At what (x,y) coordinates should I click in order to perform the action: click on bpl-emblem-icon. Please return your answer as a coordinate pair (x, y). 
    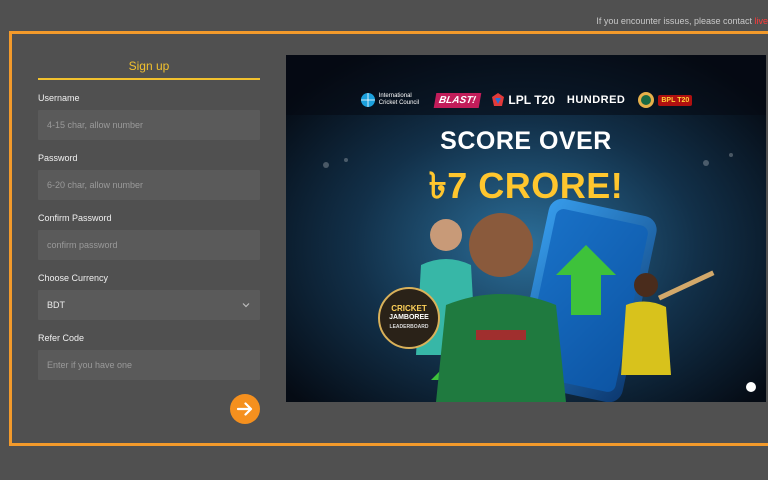
    Looking at the image, I should click on (646, 100).